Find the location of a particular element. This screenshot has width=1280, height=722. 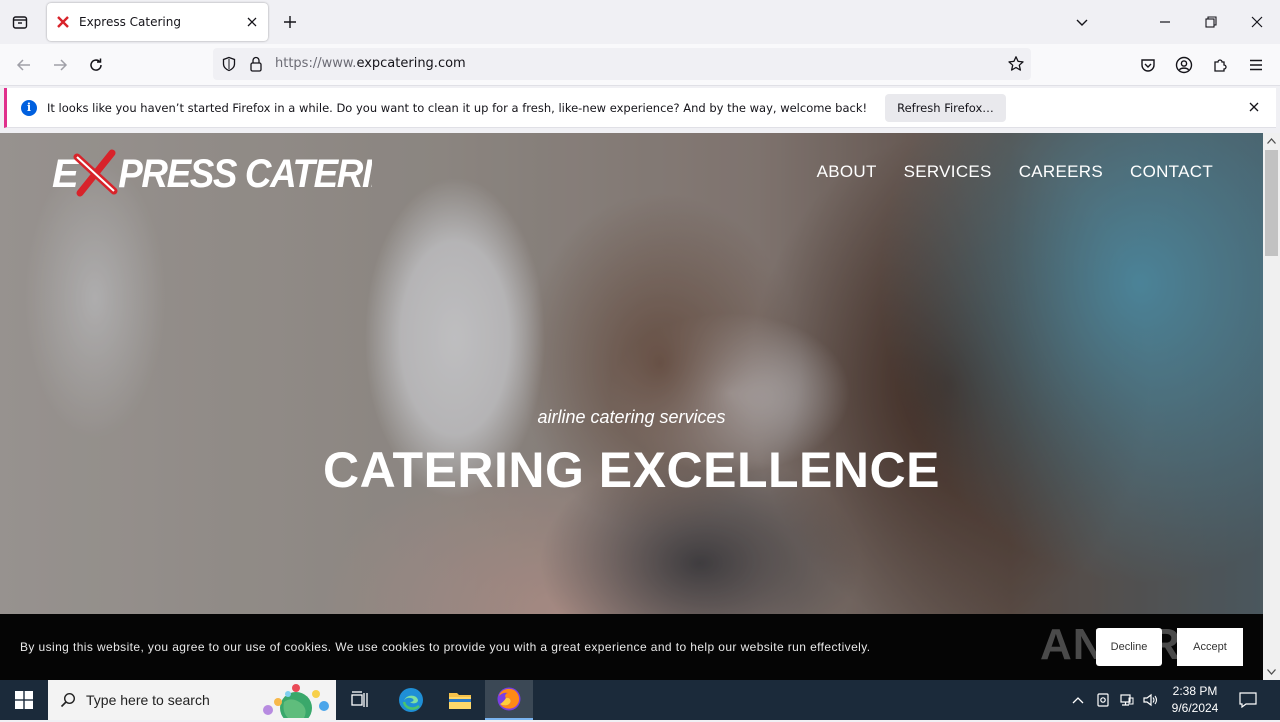

firefox-icon is located at coordinates (509, 699).